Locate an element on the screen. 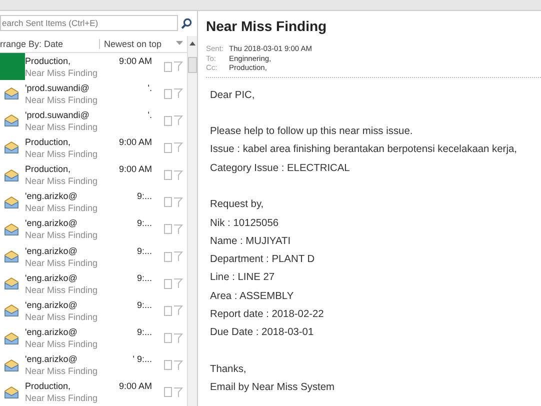 This screenshot has height=406, width=541. body-text-line: Dear PIC, is located at coordinates (233, 95).